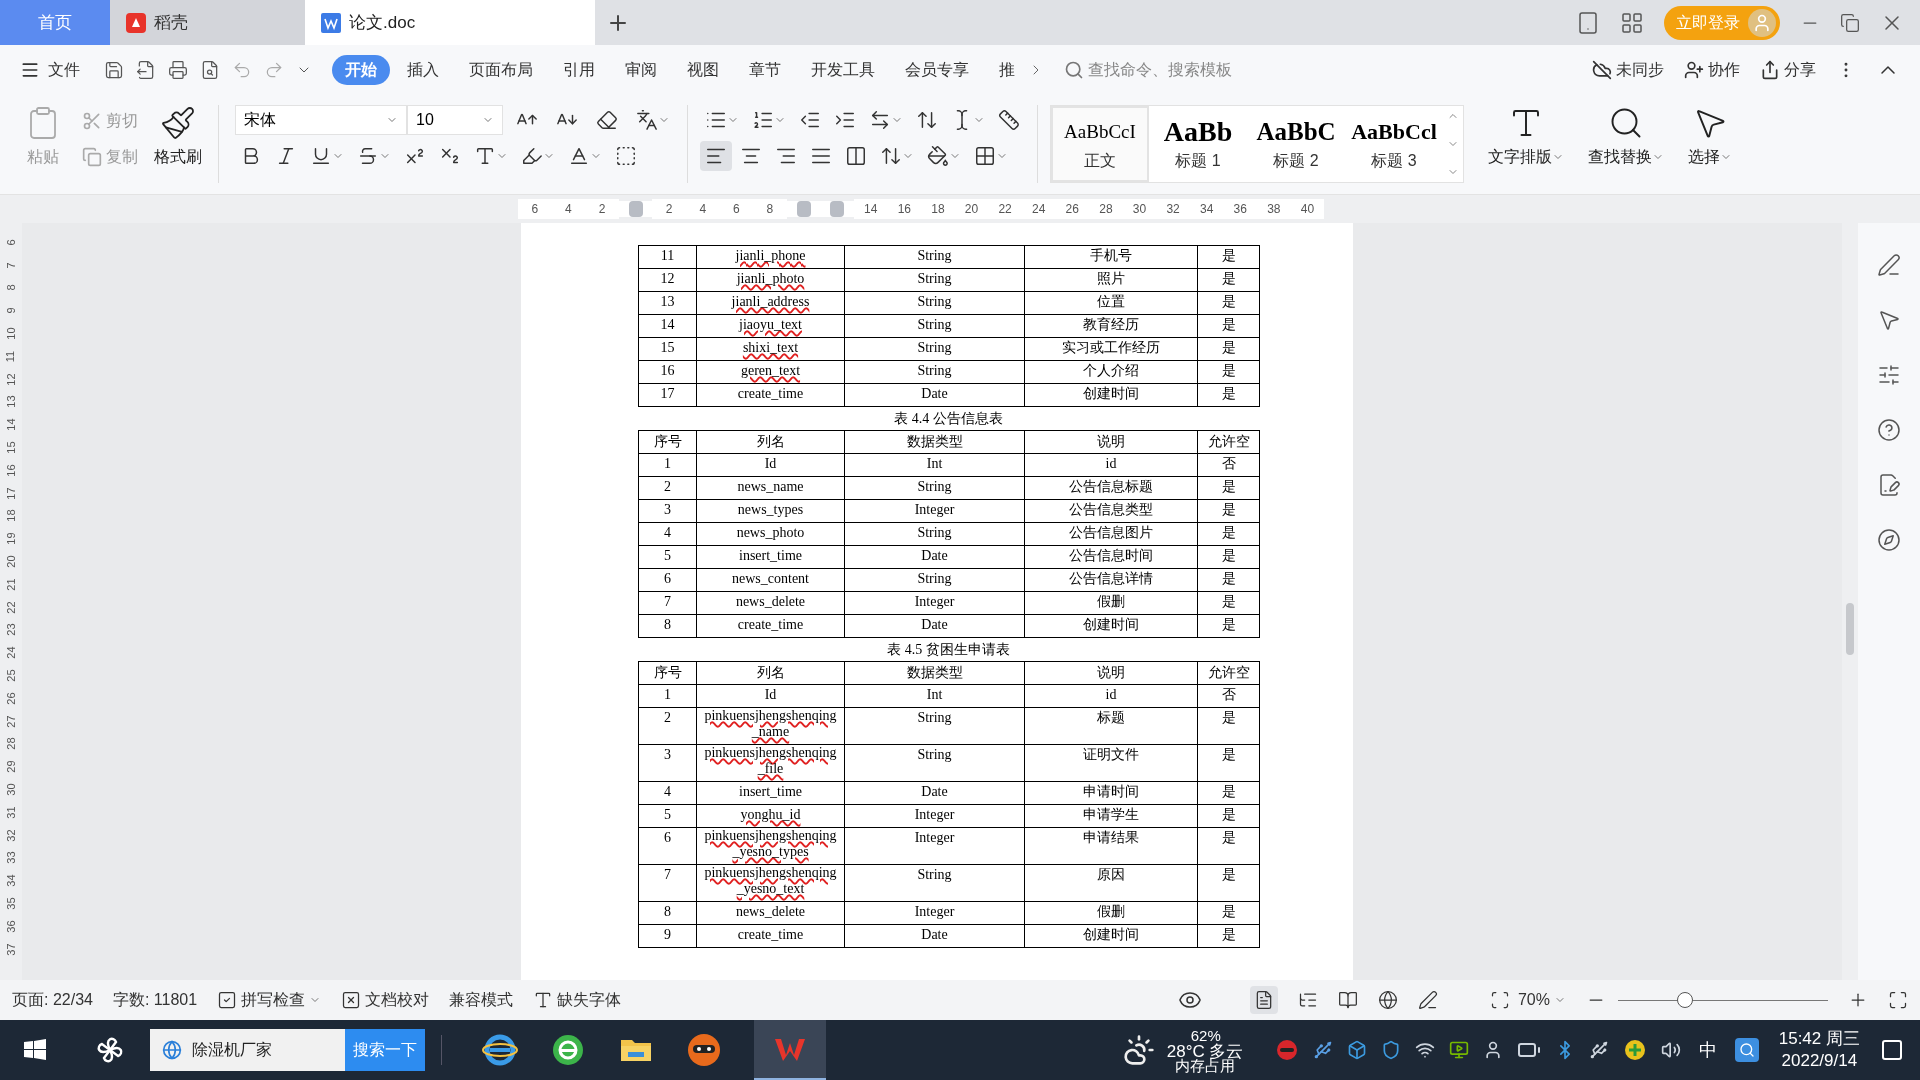 The width and height of the screenshot is (1920, 1080). I want to click on save-icon, so click(114, 70).